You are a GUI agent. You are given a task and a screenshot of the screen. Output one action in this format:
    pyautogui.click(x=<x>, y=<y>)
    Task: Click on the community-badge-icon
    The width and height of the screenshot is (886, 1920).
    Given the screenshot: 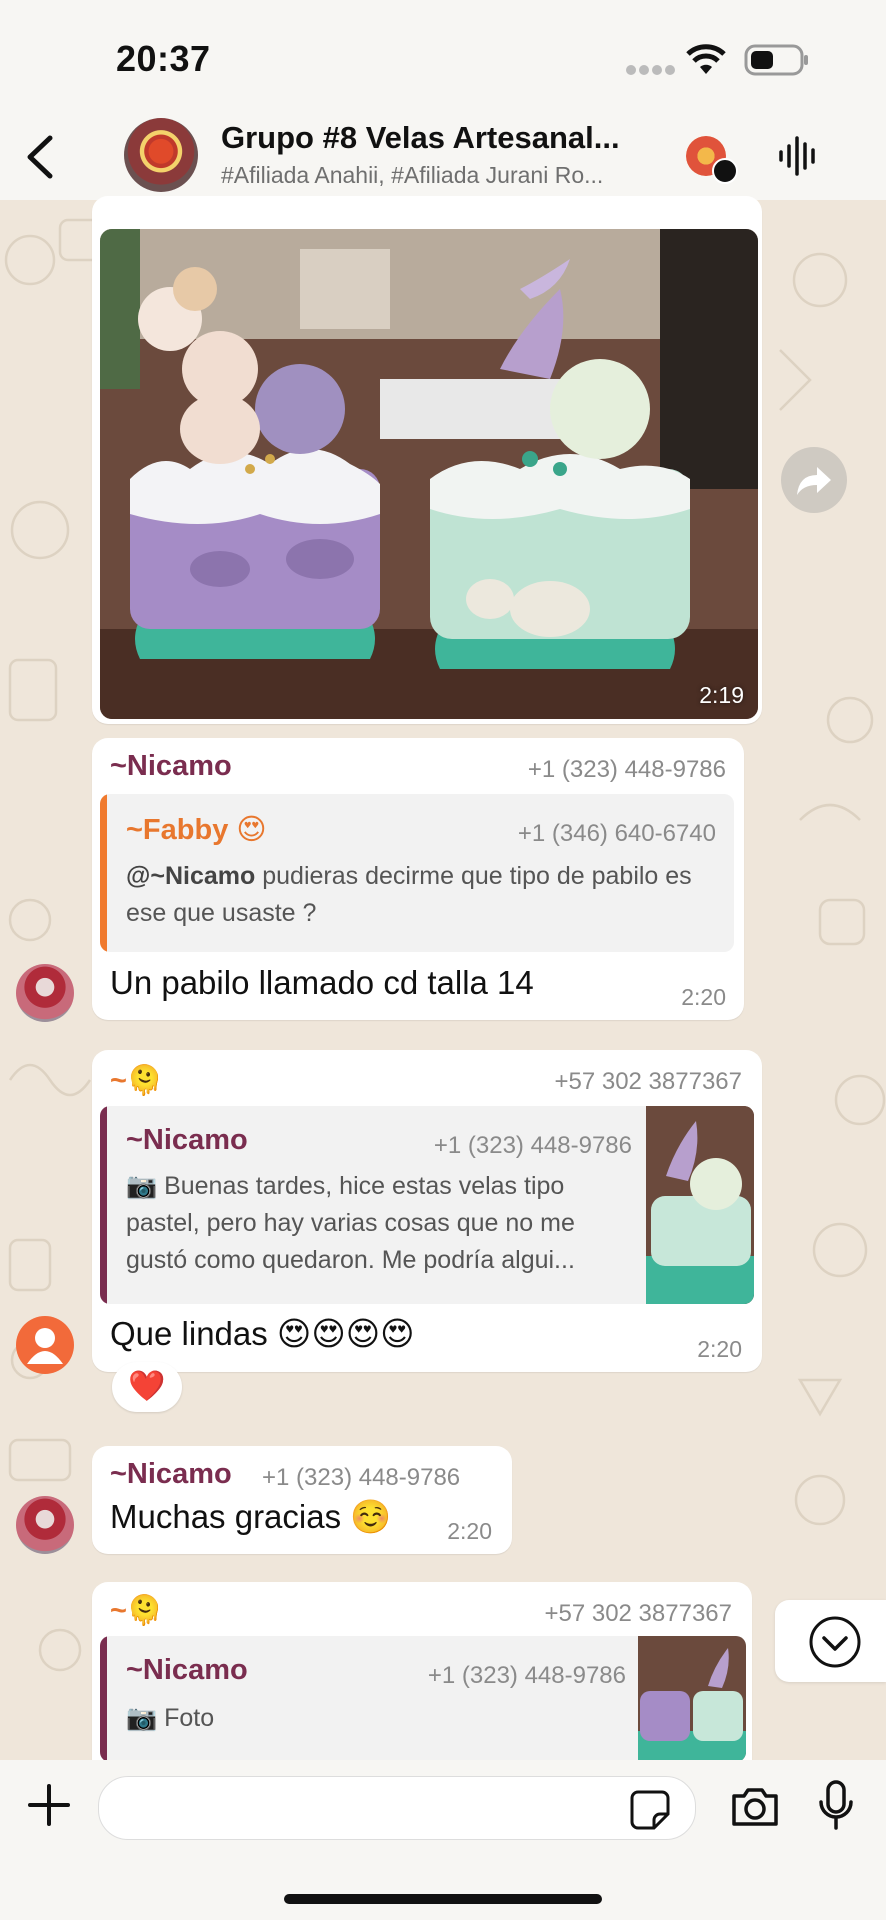 What is the action you would take?
    pyautogui.click(x=712, y=160)
    